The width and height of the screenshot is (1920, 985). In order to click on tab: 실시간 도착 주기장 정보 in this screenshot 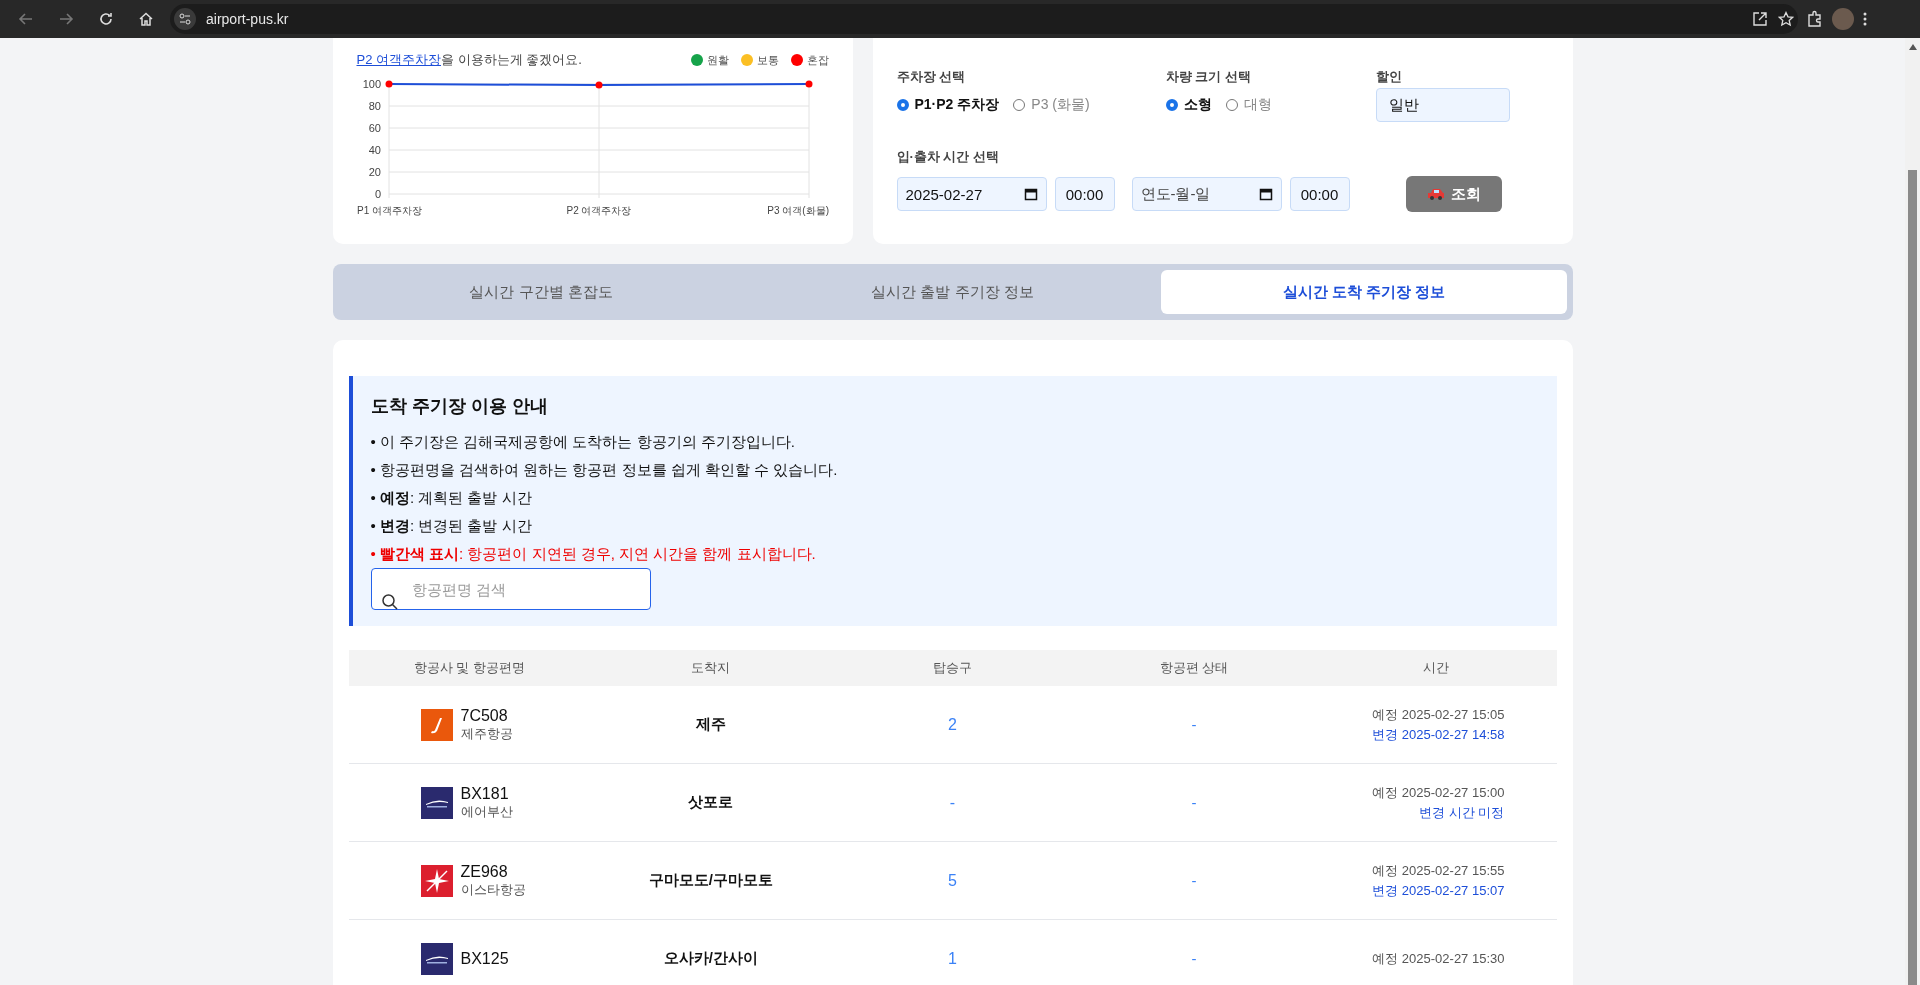, I will do `click(1364, 292)`.